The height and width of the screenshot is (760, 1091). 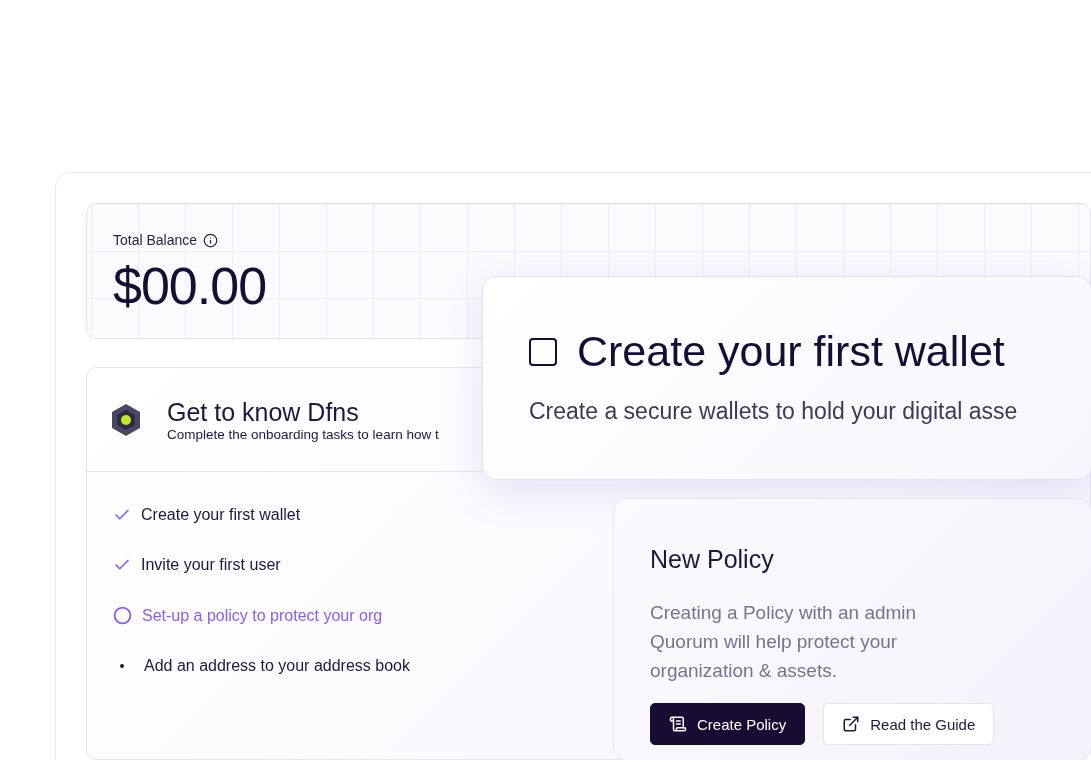 I want to click on policy-description: Creating a Policy with an admin Quorum will help protect your organization & assets., so click(x=784, y=642).